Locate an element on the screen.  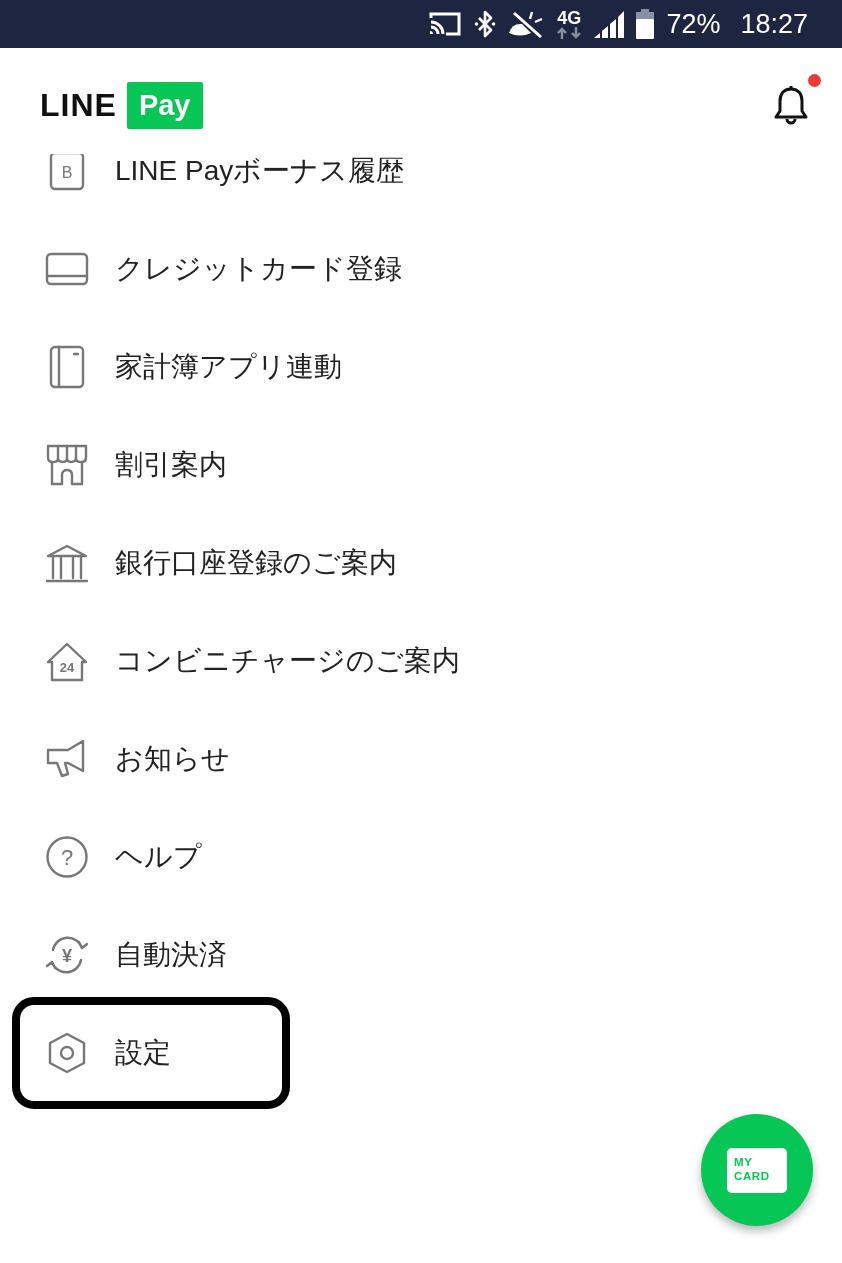
menu-item: 家計簿アプリ連動 is located at coordinates (421, 367).